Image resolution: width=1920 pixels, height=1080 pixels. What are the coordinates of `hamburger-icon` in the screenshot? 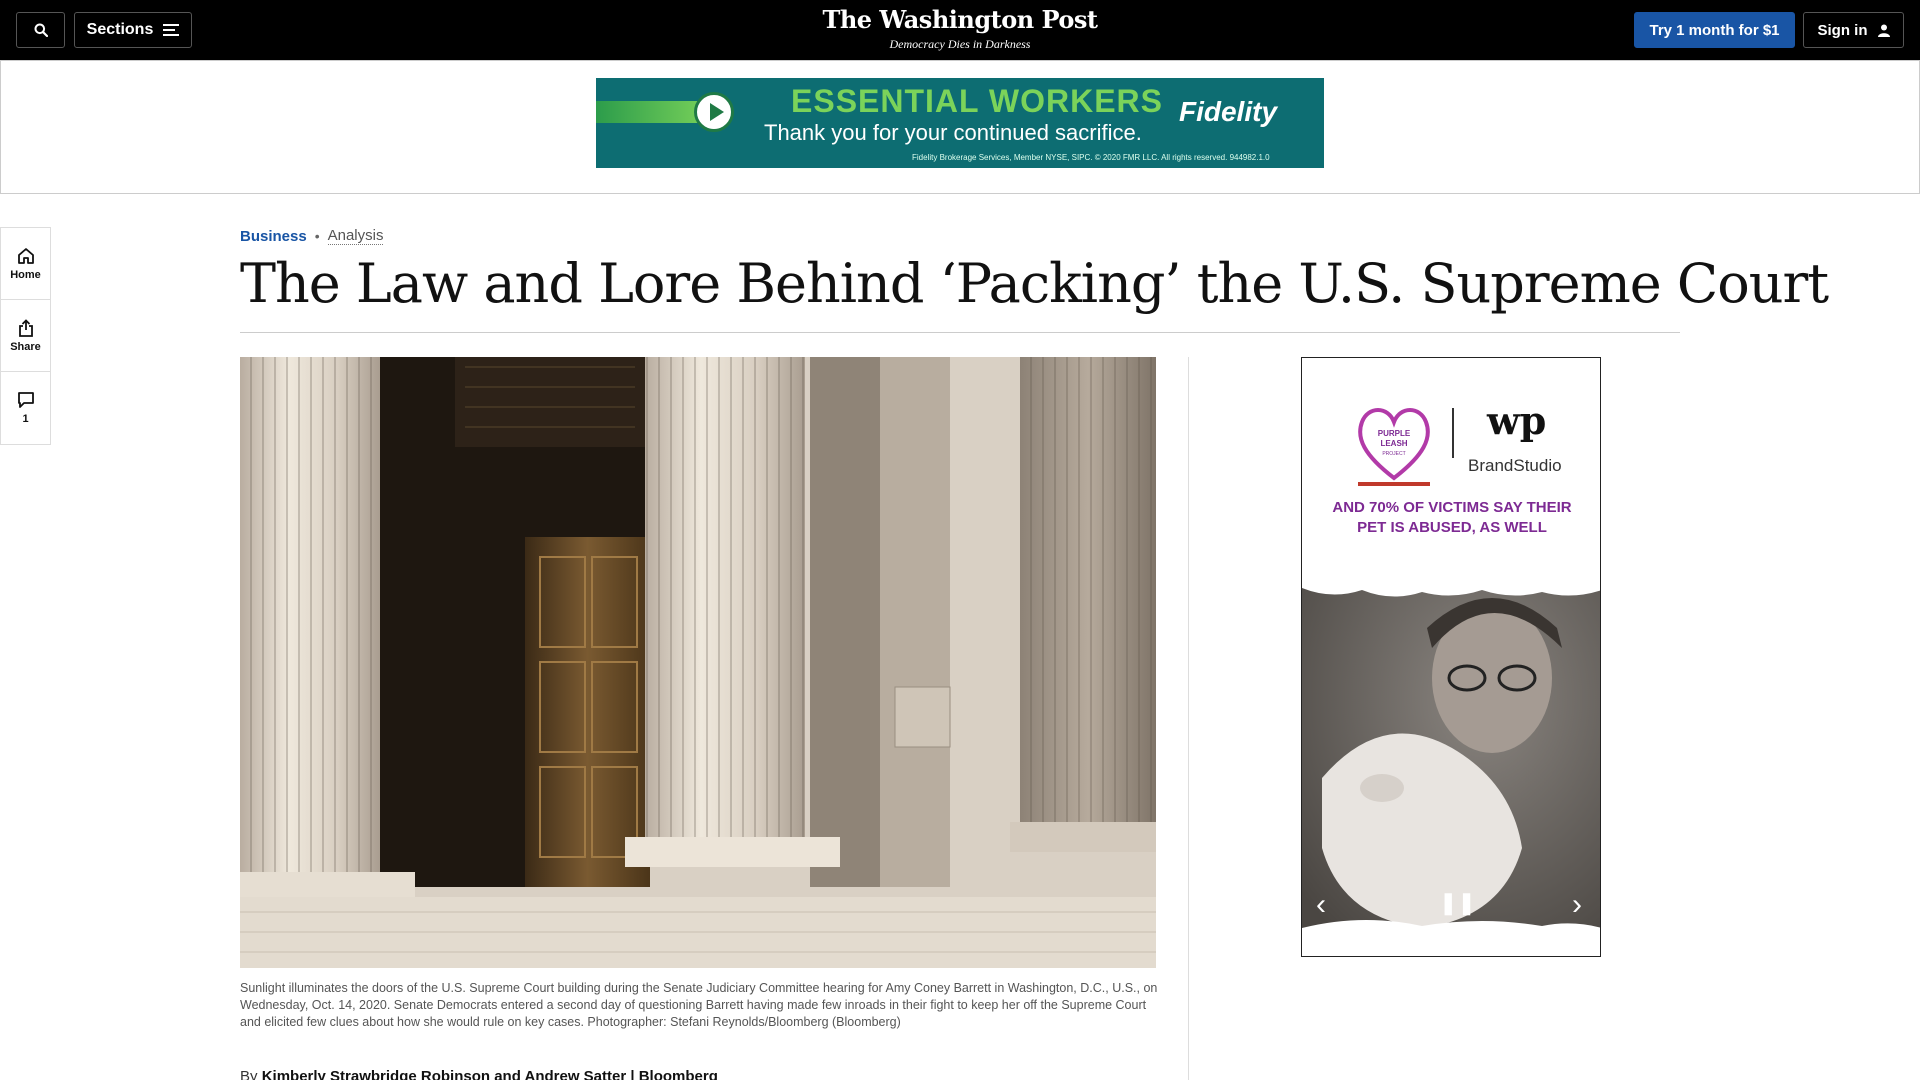 It's located at (171, 30).